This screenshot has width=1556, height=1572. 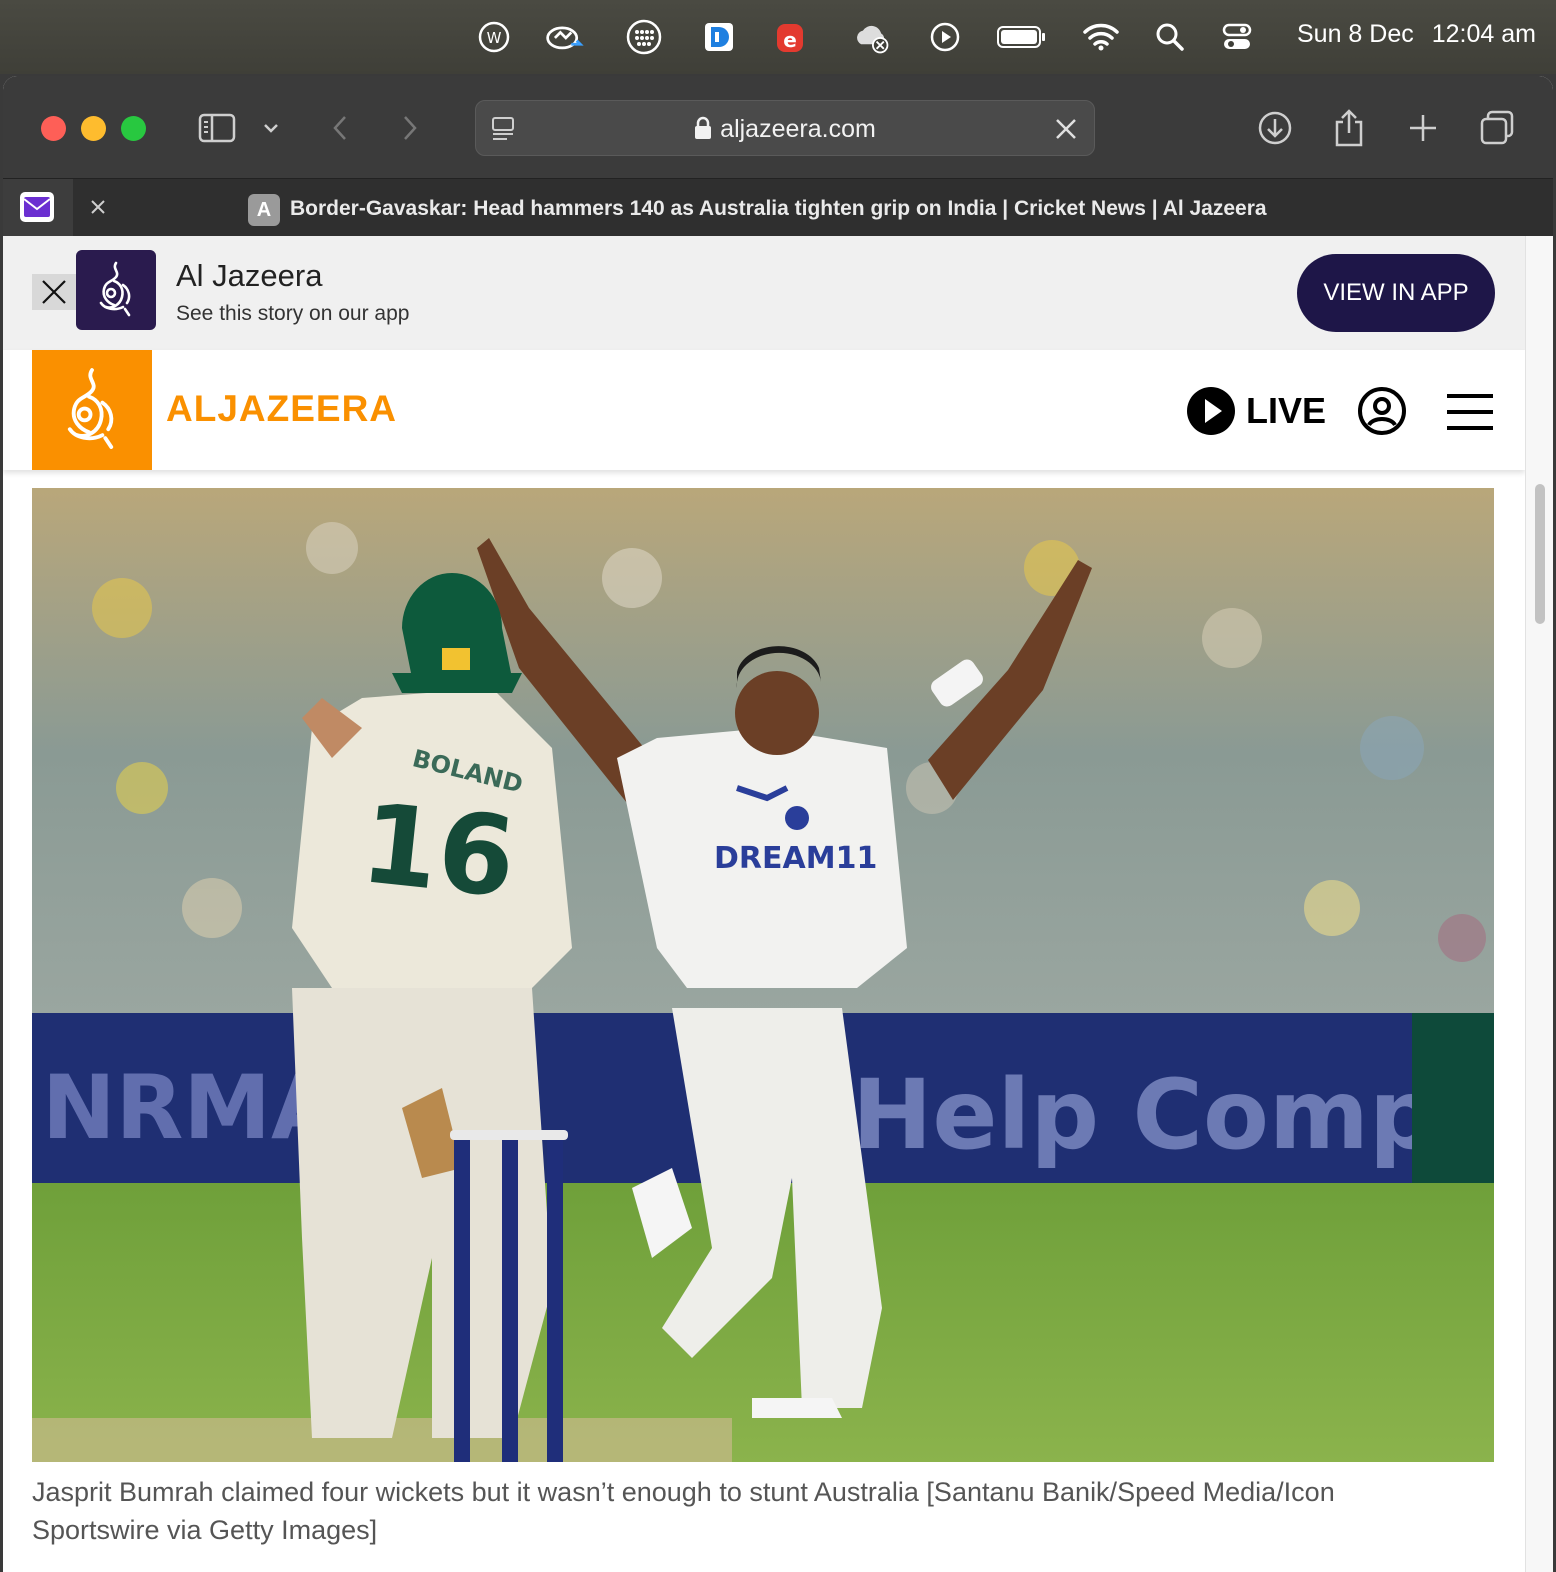 What do you see at coordinates (1286, 410) in the screenshot?
I see `live-label: LIVE` at bounding box center [1286, 410].